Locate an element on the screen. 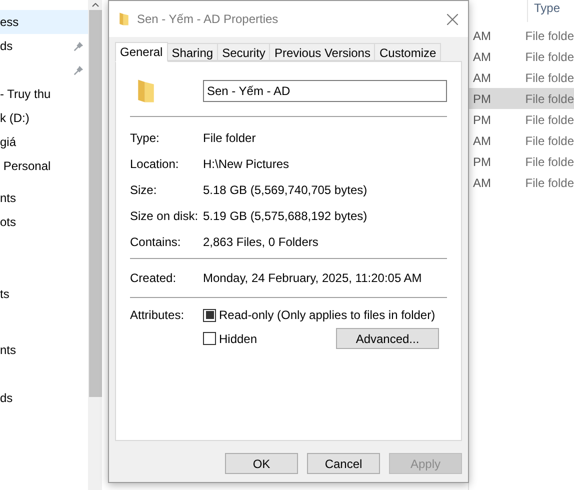 The image size is (574, 490). property-value: File folder is located at coordinates (229, 138).